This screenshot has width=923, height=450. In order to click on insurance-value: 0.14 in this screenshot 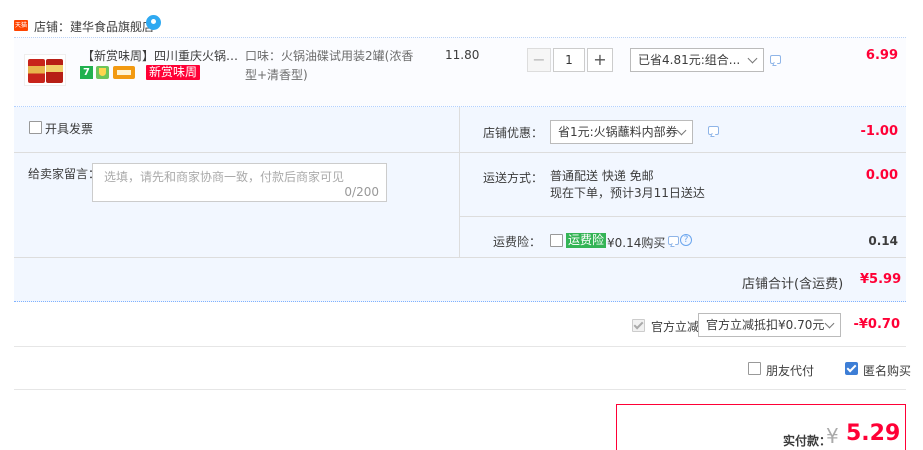, I will do `click(883, 241)`.